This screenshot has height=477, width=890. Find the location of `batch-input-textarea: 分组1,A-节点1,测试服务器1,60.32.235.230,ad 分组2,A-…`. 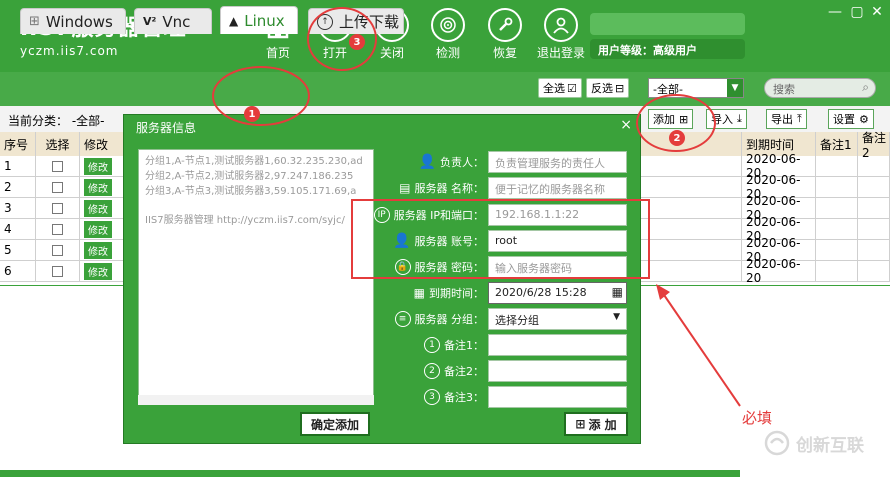

batch-input-textarea: 分组1,A-节点1,测试服务器1,60.32.235.230,ad 分组2,A-… is located at coordinates (256, 277).